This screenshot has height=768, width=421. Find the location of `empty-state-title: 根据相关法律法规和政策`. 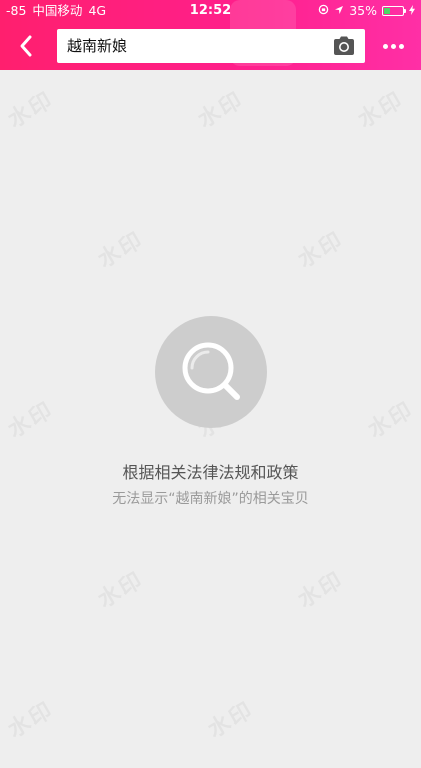

empty-state-title: 根据相关法律法规和政策 is located at coordinates (210, 472).